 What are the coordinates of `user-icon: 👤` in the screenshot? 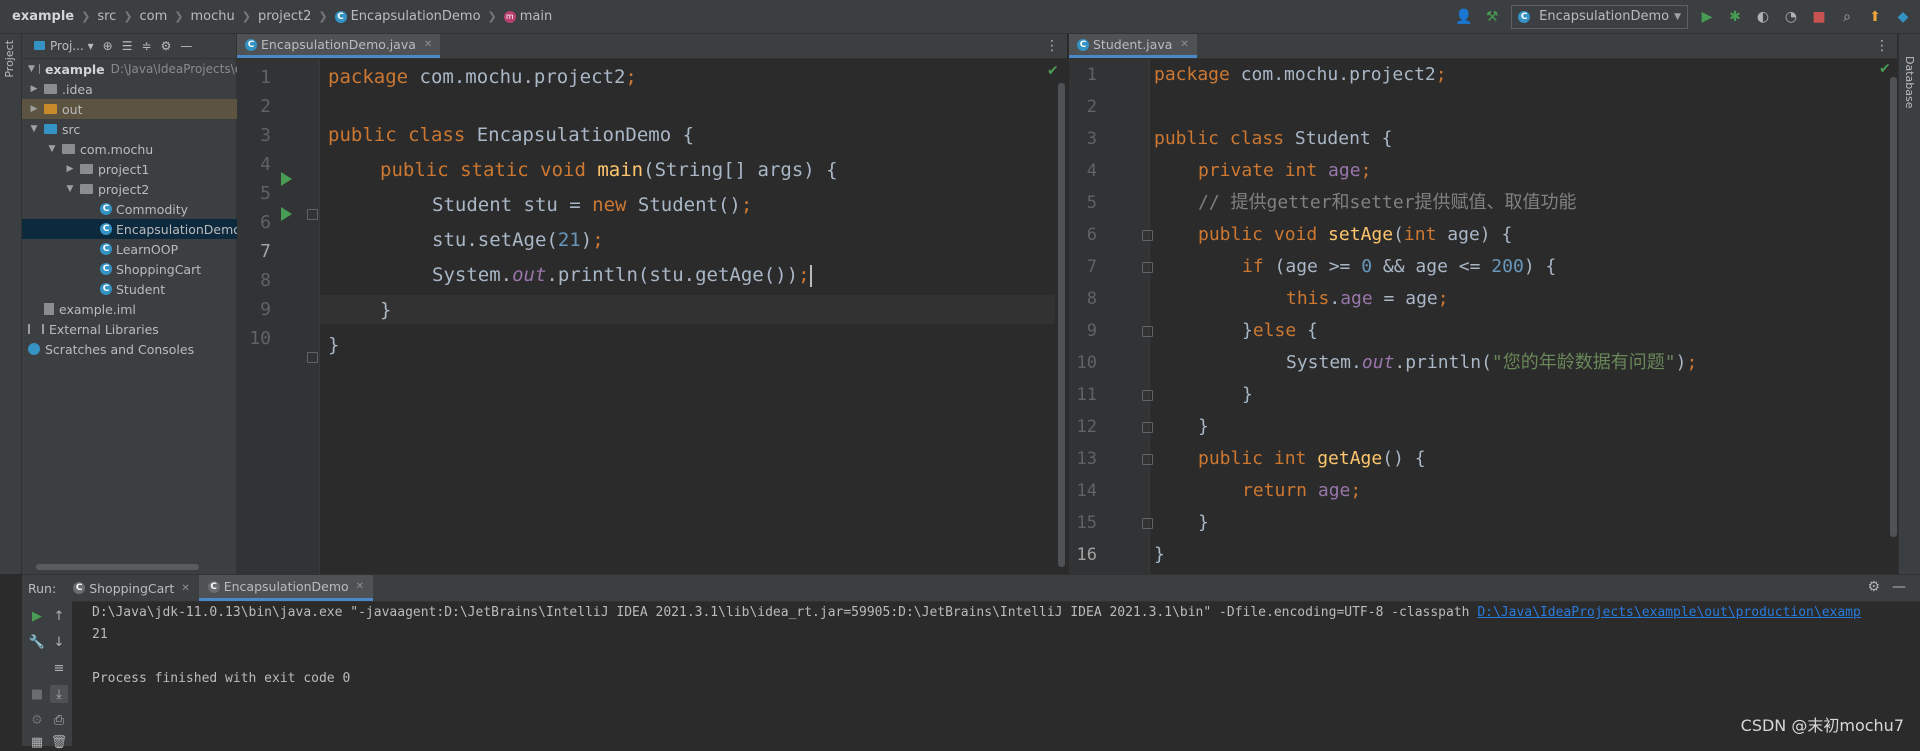 It's located at (1464, 17).